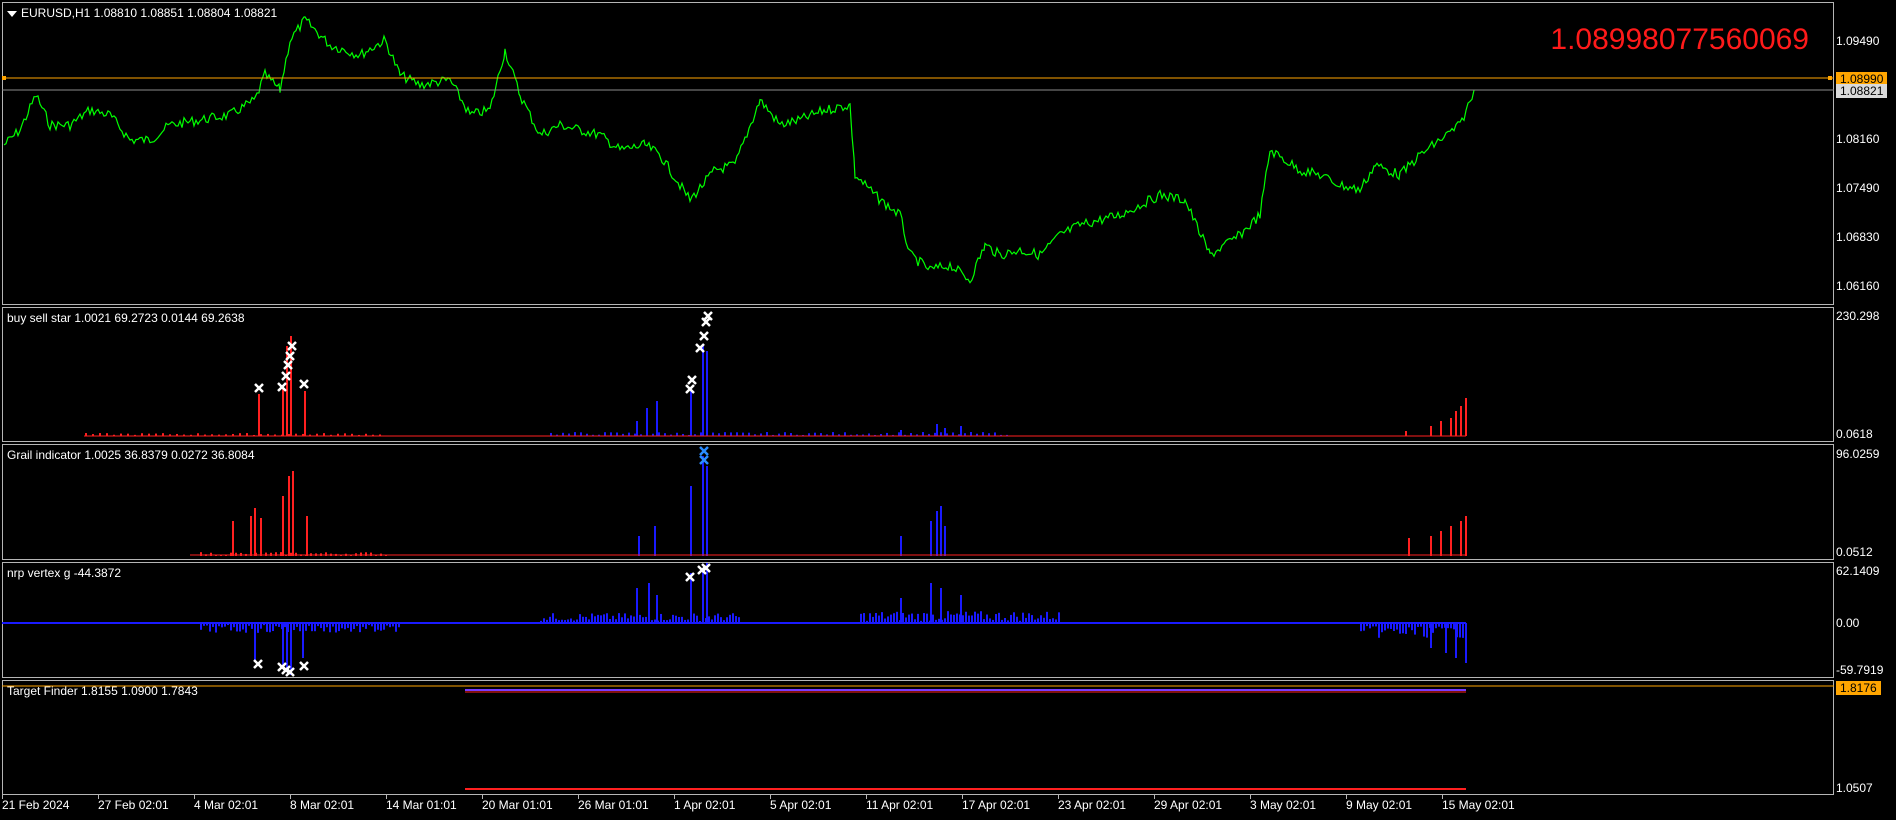  I want to click on time-axis-label: 26 Mar 01:01, so click(613, 805).